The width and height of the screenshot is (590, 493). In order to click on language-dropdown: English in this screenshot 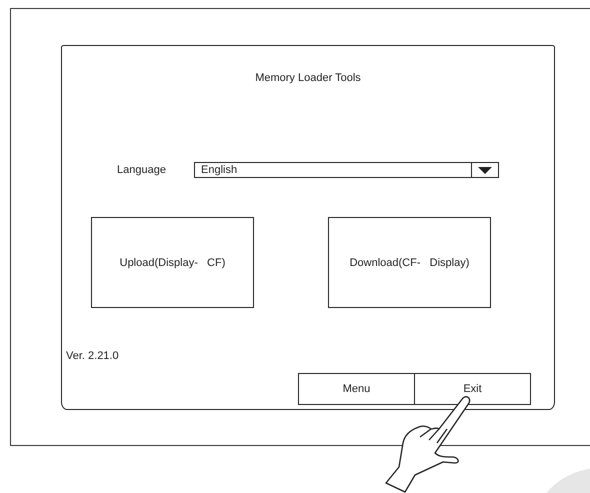, I will do `click(346, 170)`.